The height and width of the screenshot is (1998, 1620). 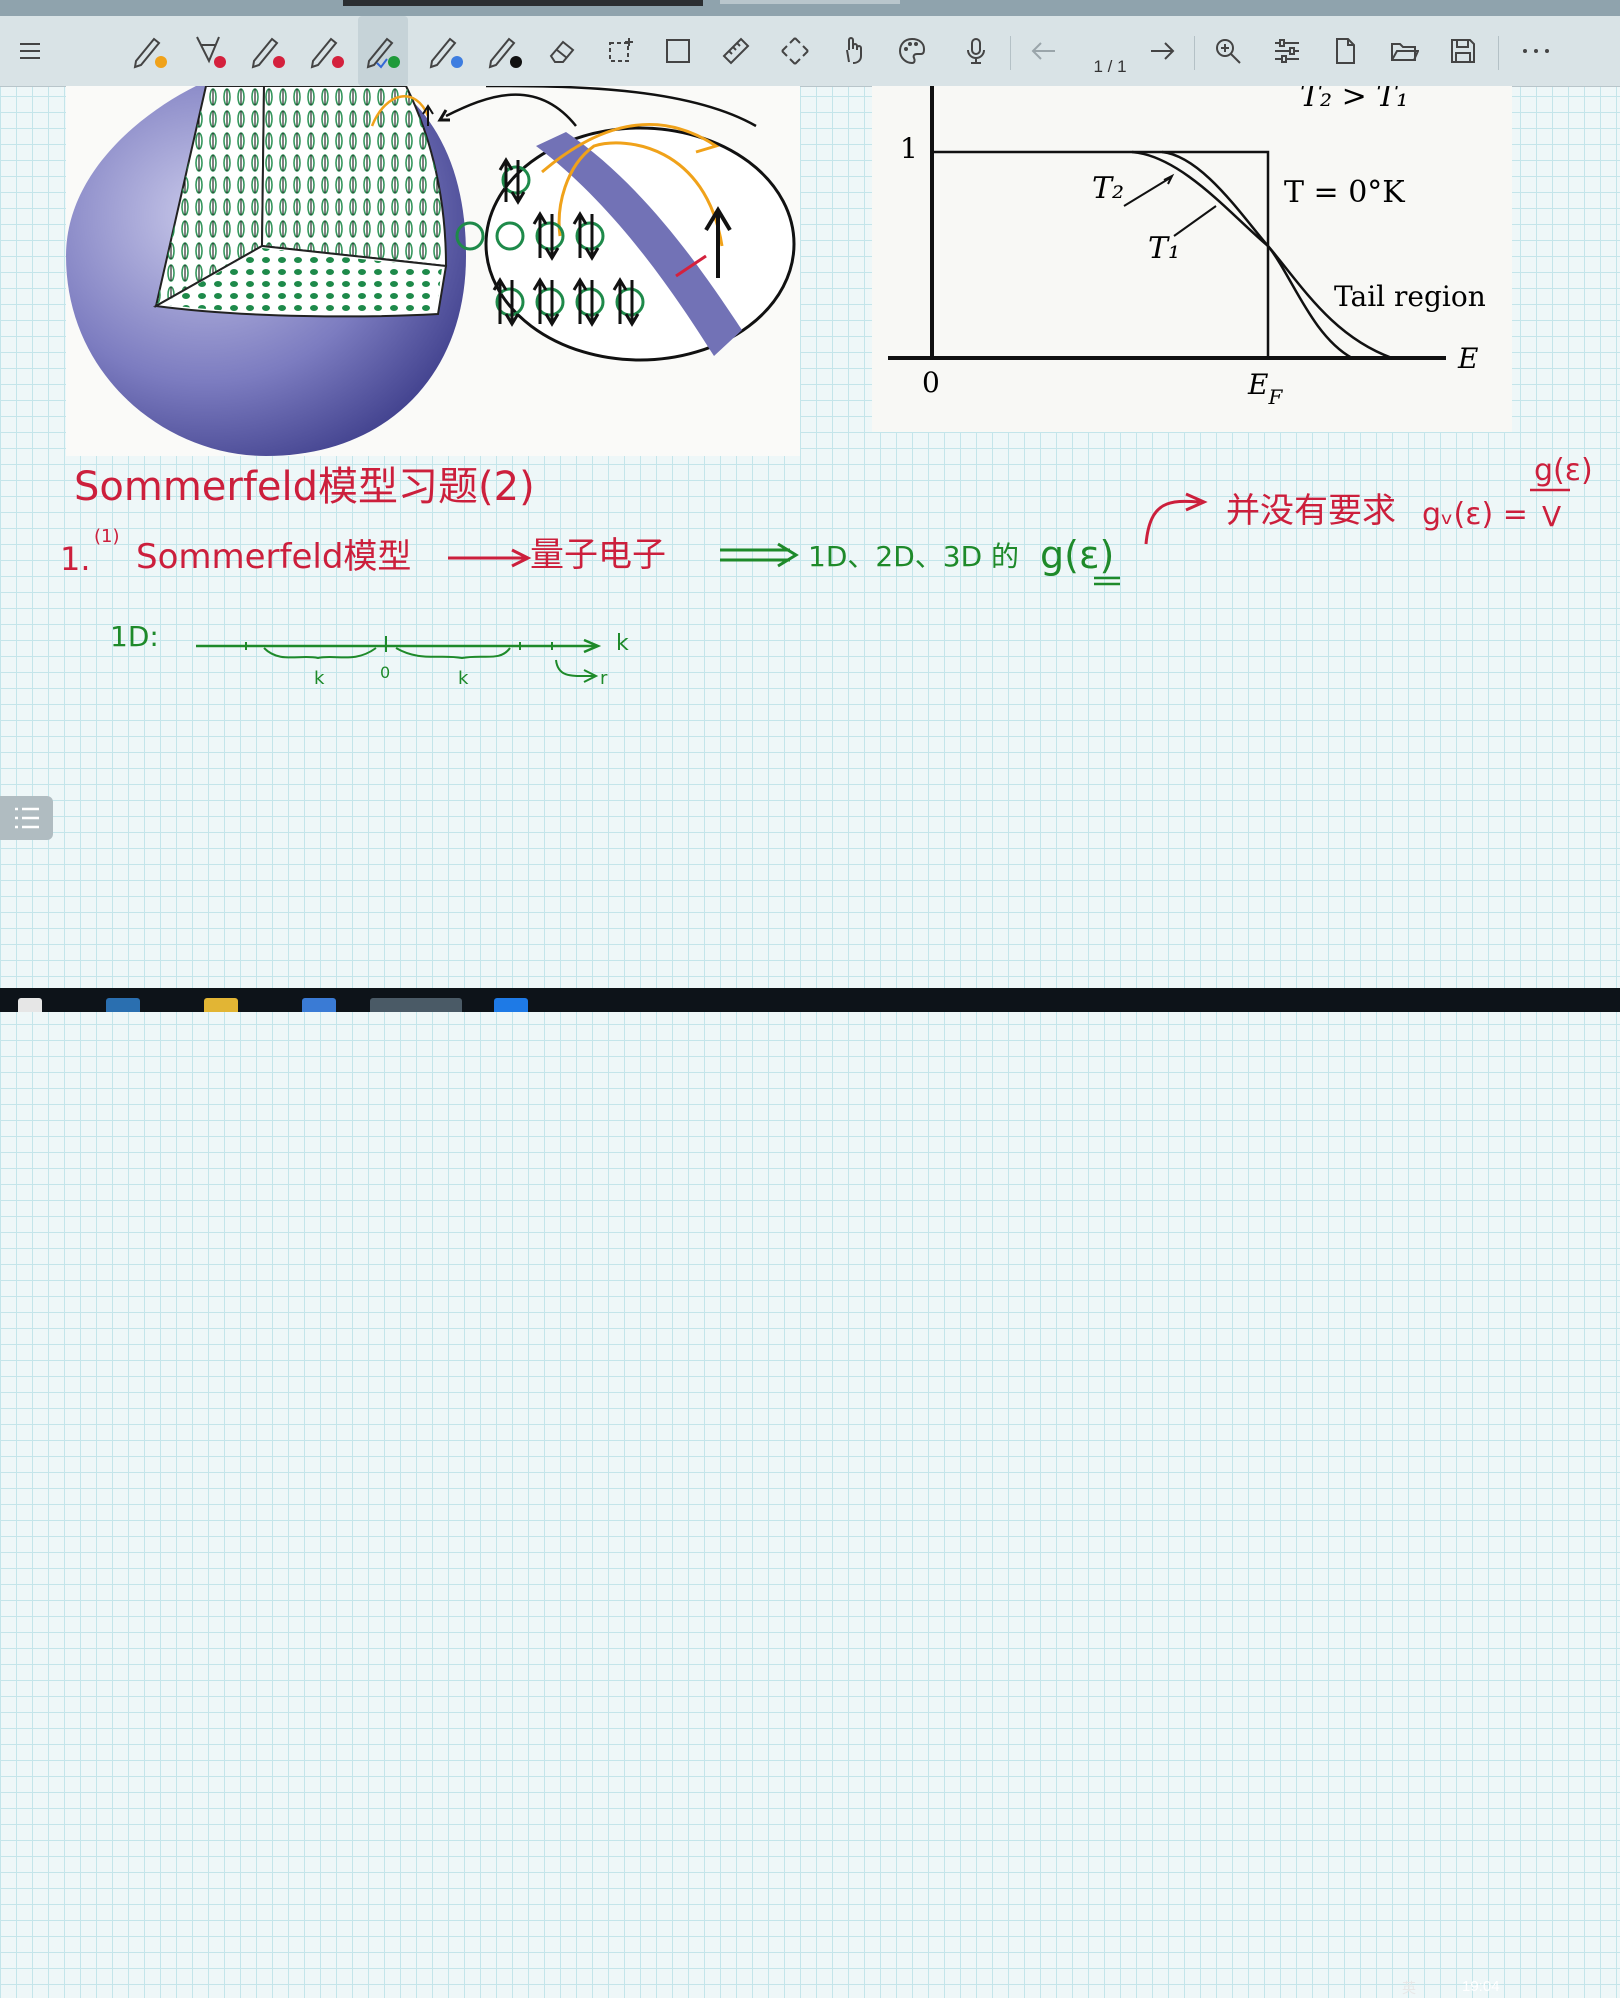 What do you see at coordinates (736, 51) in the screenshot?
I see `ruler-icon` at bounding box center [736, 51].